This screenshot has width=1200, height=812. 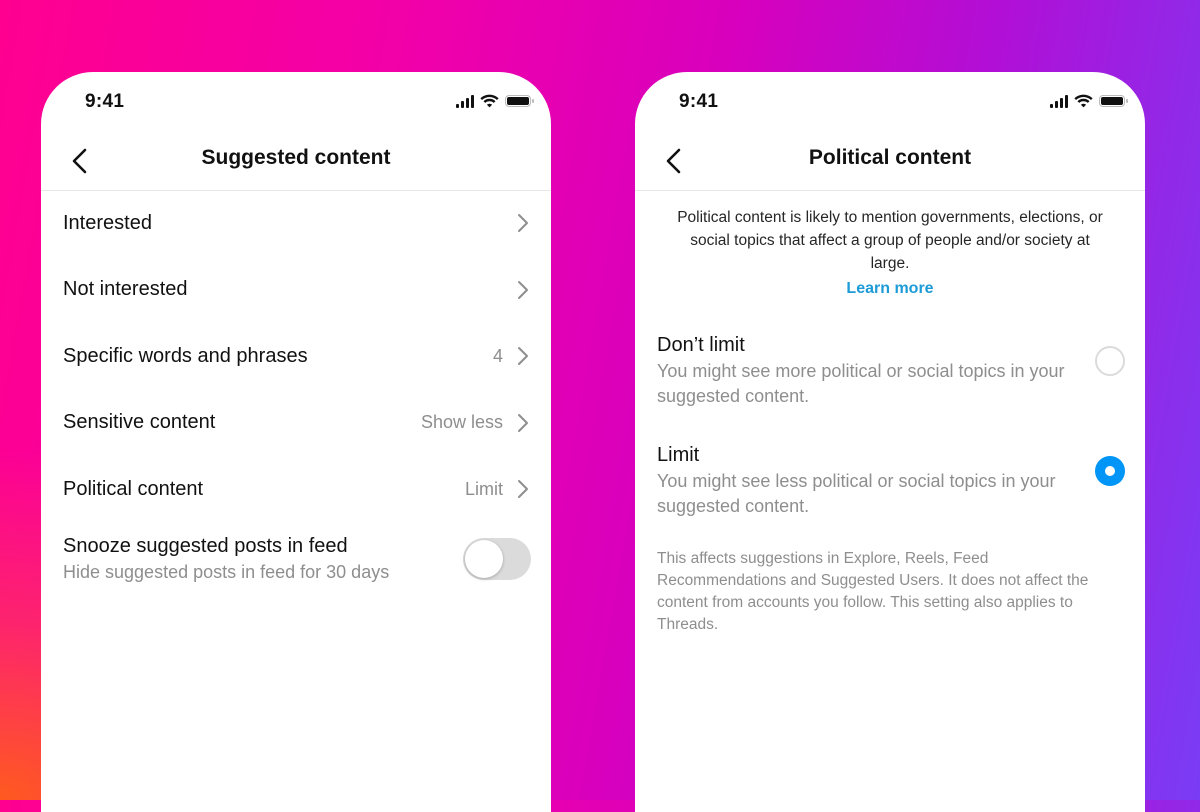 I want to click on nav-bar: Suggested content, so click(x=296, y=161).